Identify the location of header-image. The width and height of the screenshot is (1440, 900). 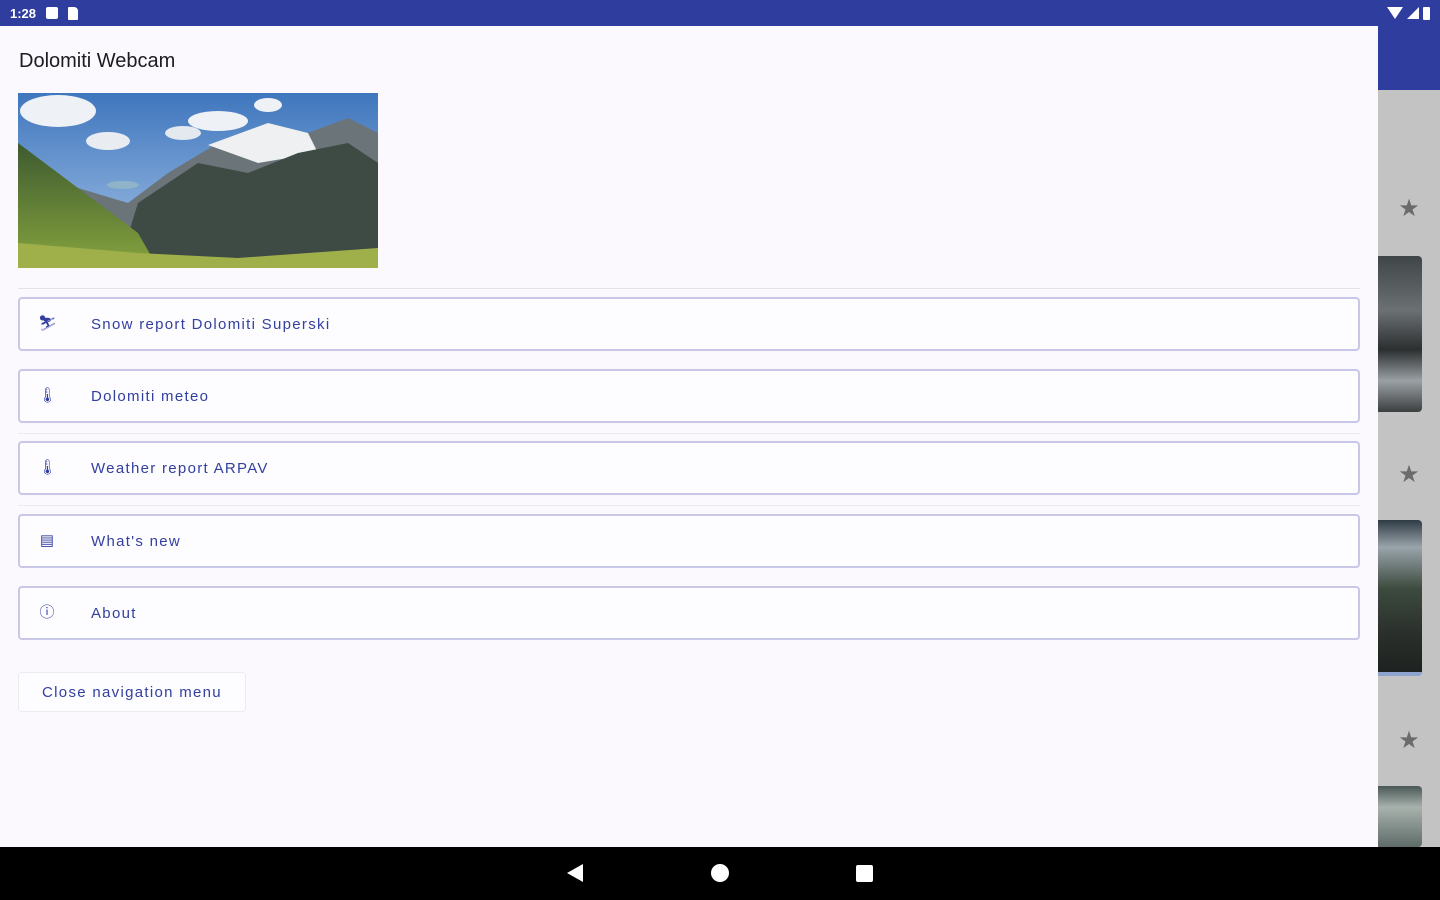
(198, 180).